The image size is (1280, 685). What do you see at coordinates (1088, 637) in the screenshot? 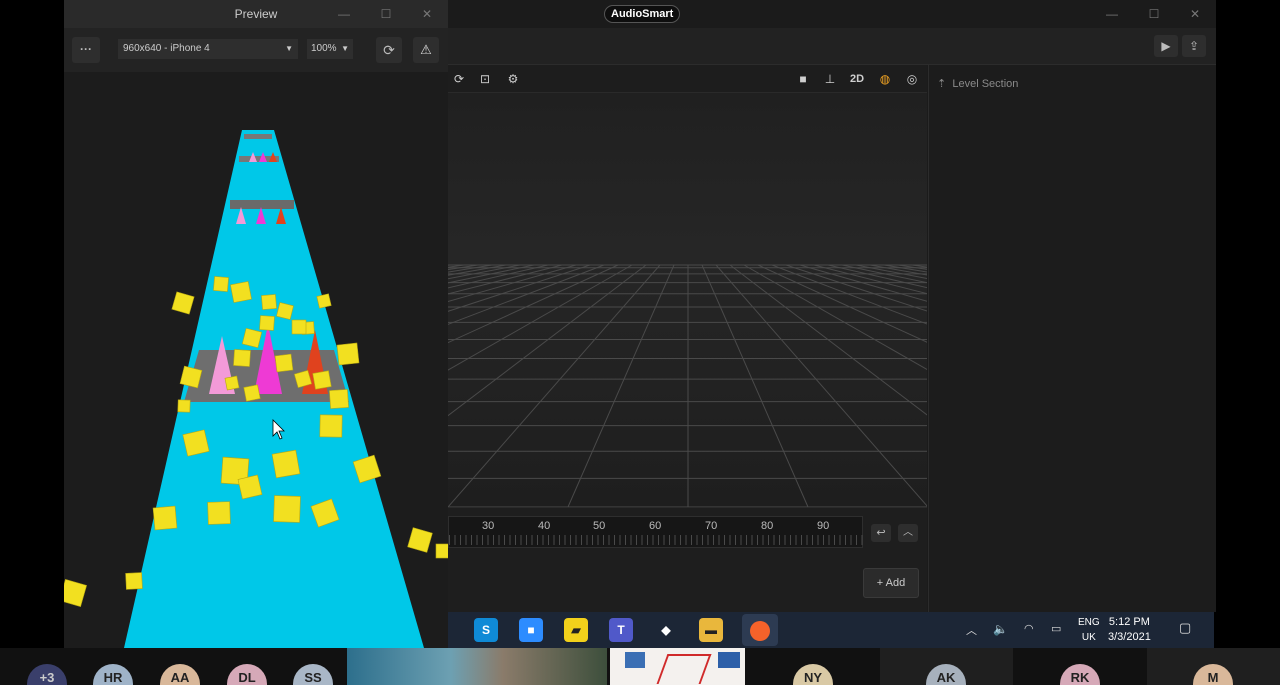
I see `region-code: UK` at bounding box center [1088, 637].